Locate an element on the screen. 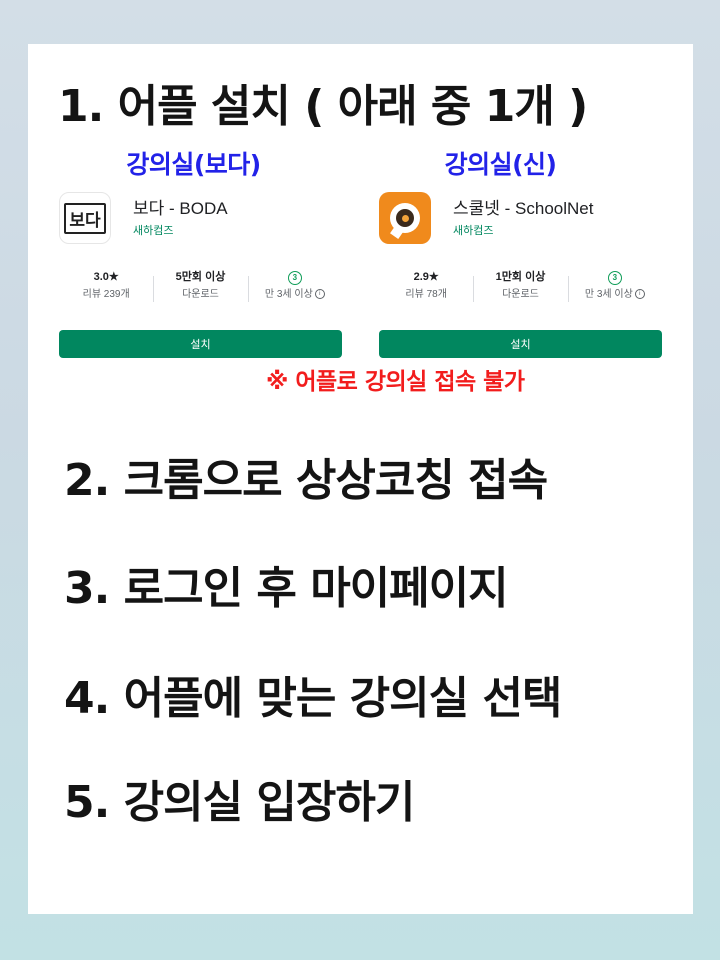 The height and width of the screenshot is (960, 720). schoolnet-app-icon is located at coordinates (405, 218).